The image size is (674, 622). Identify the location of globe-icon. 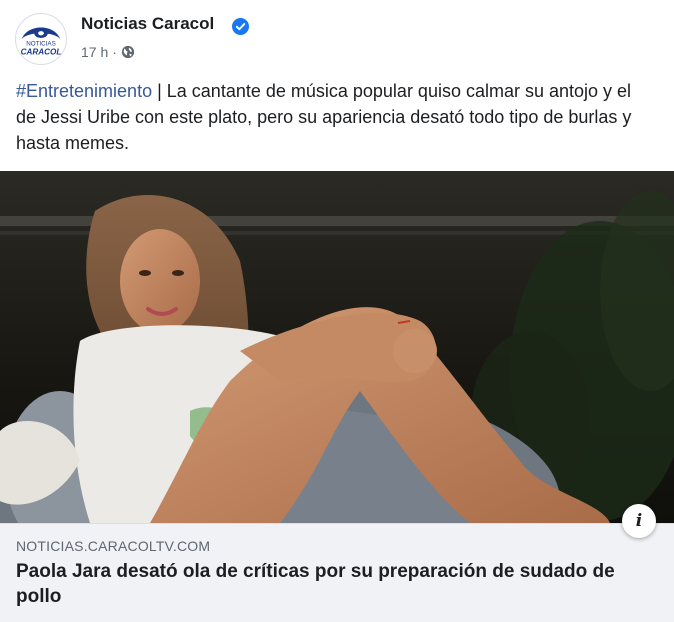
(128, 52).